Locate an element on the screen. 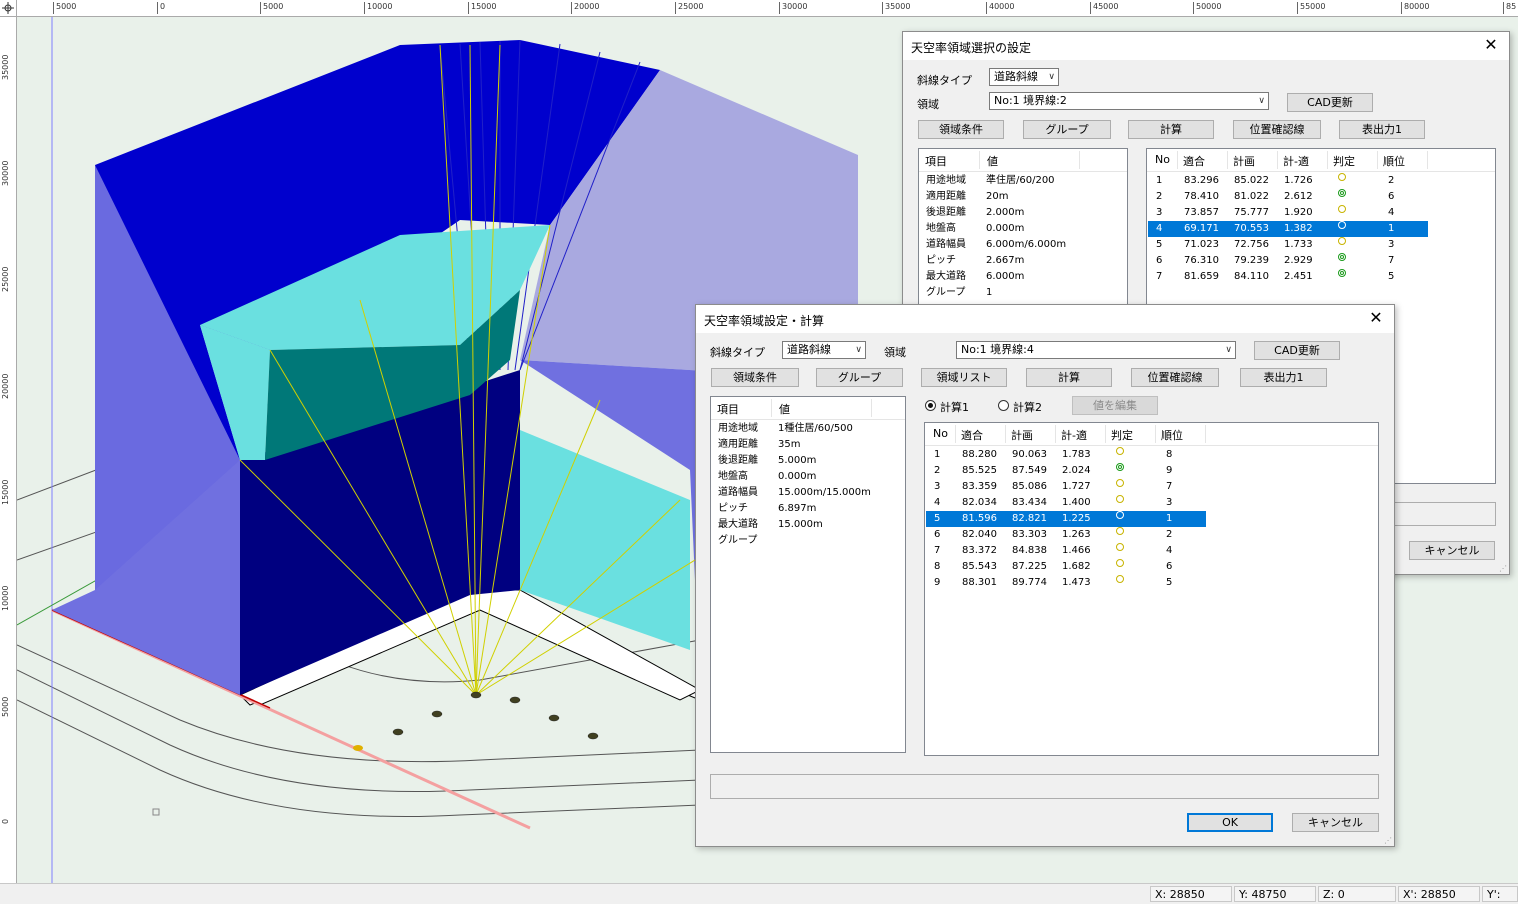 This screenshot has height=904, width=1518. table-row: 5 81.596 82.821 1.225 1 is located at coordinates (1066, 519).